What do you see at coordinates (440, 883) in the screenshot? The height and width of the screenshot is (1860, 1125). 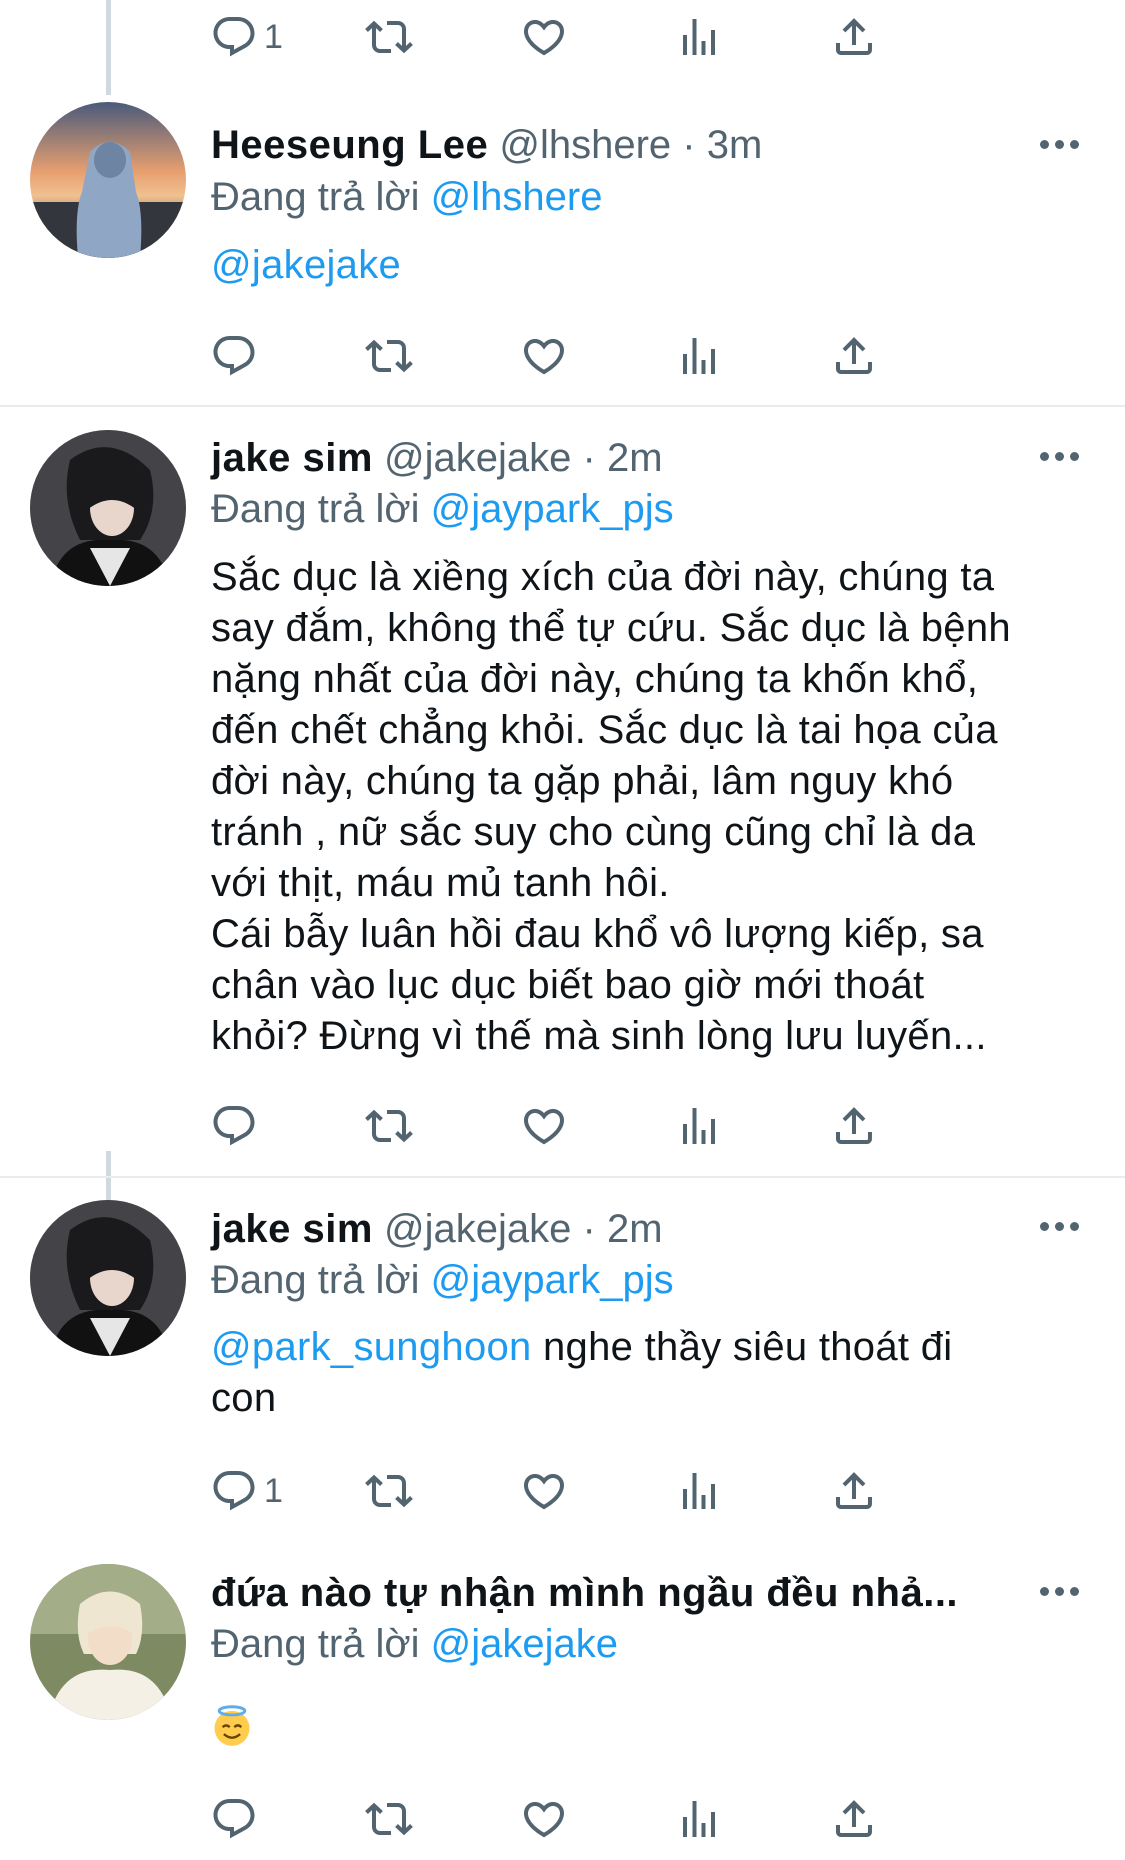 I see `tweet-text-line: với thịt, máu mủ tanh hôi.` at bounding box center [440, 883].